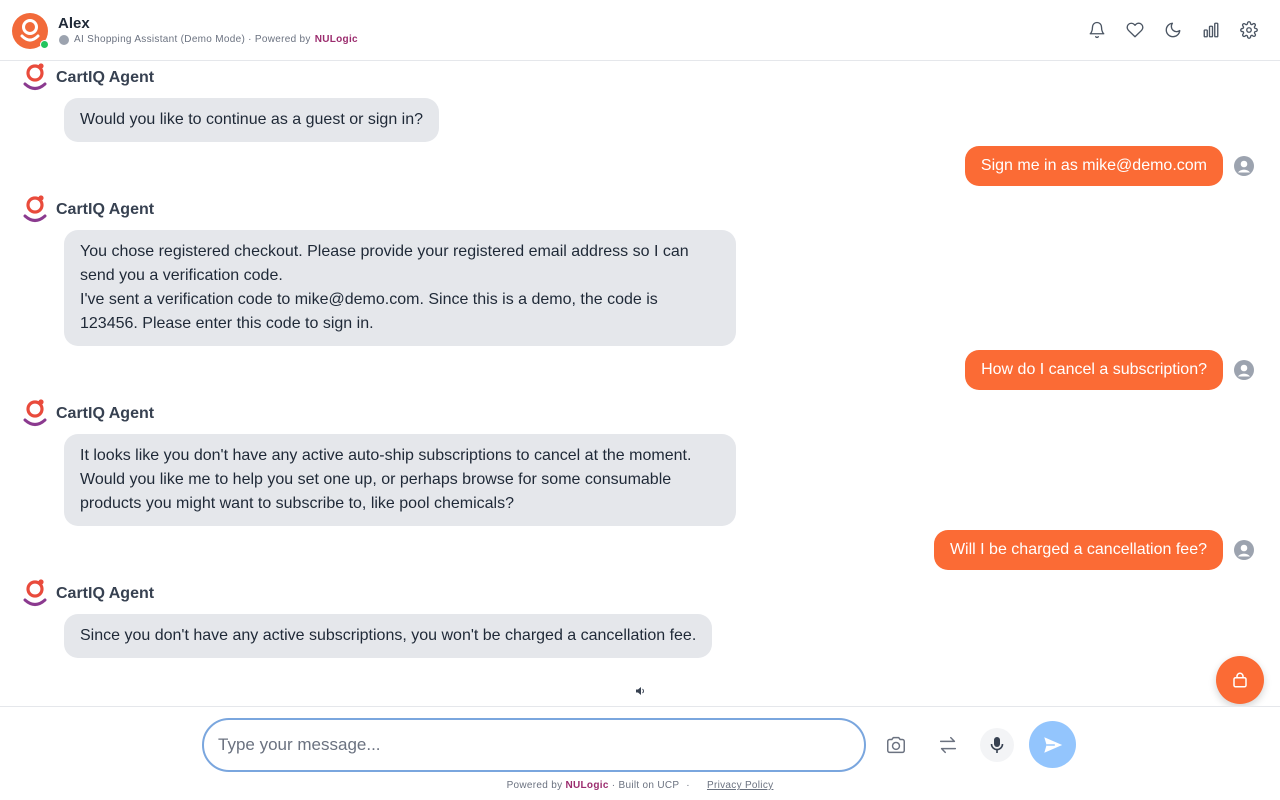  I want to click on gear-icon, so click(1249, 30).